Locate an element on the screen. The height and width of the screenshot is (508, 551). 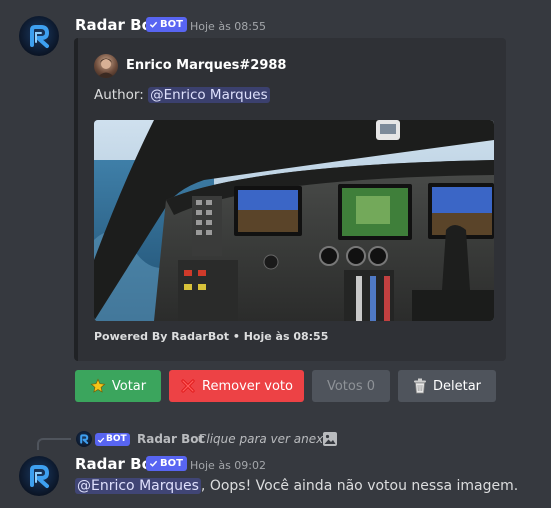
reply-avatar is located at coordinates (84, 439).